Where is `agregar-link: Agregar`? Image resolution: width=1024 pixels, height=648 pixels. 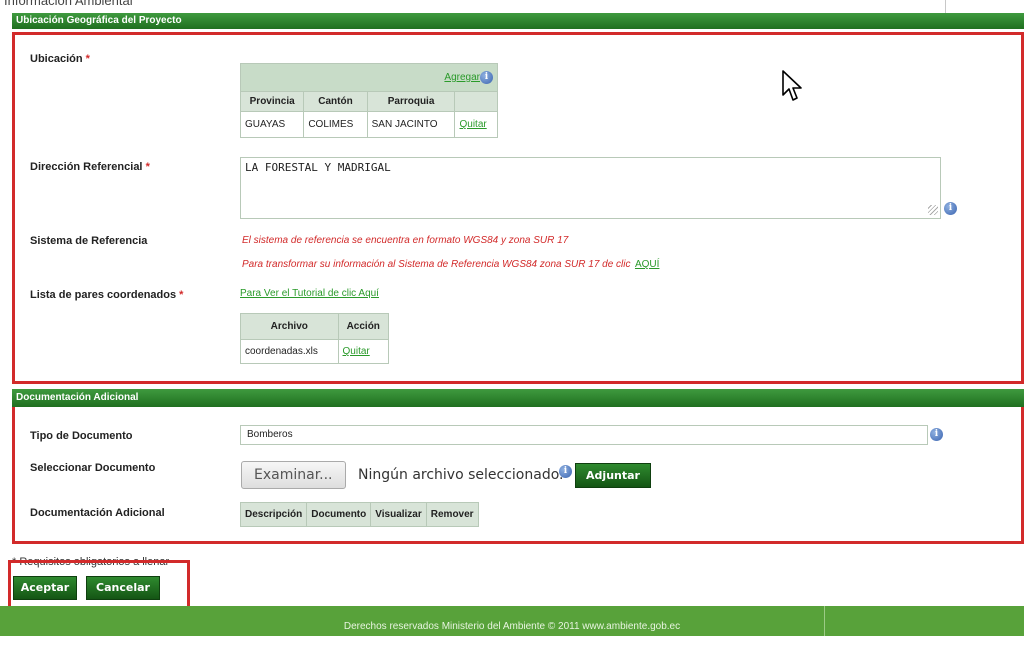
agregar-link: Agregar is located at coordinates (462, 77).